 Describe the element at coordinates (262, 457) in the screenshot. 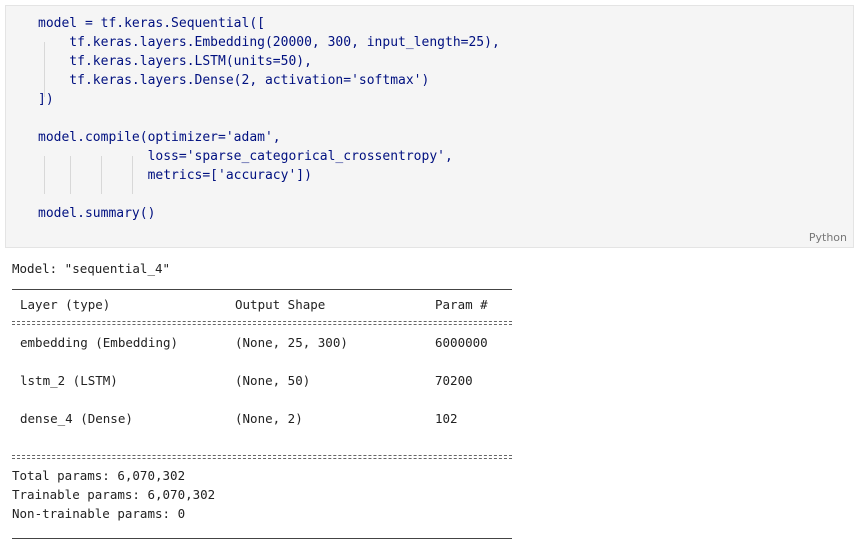

I see `footer-rule` at that location.